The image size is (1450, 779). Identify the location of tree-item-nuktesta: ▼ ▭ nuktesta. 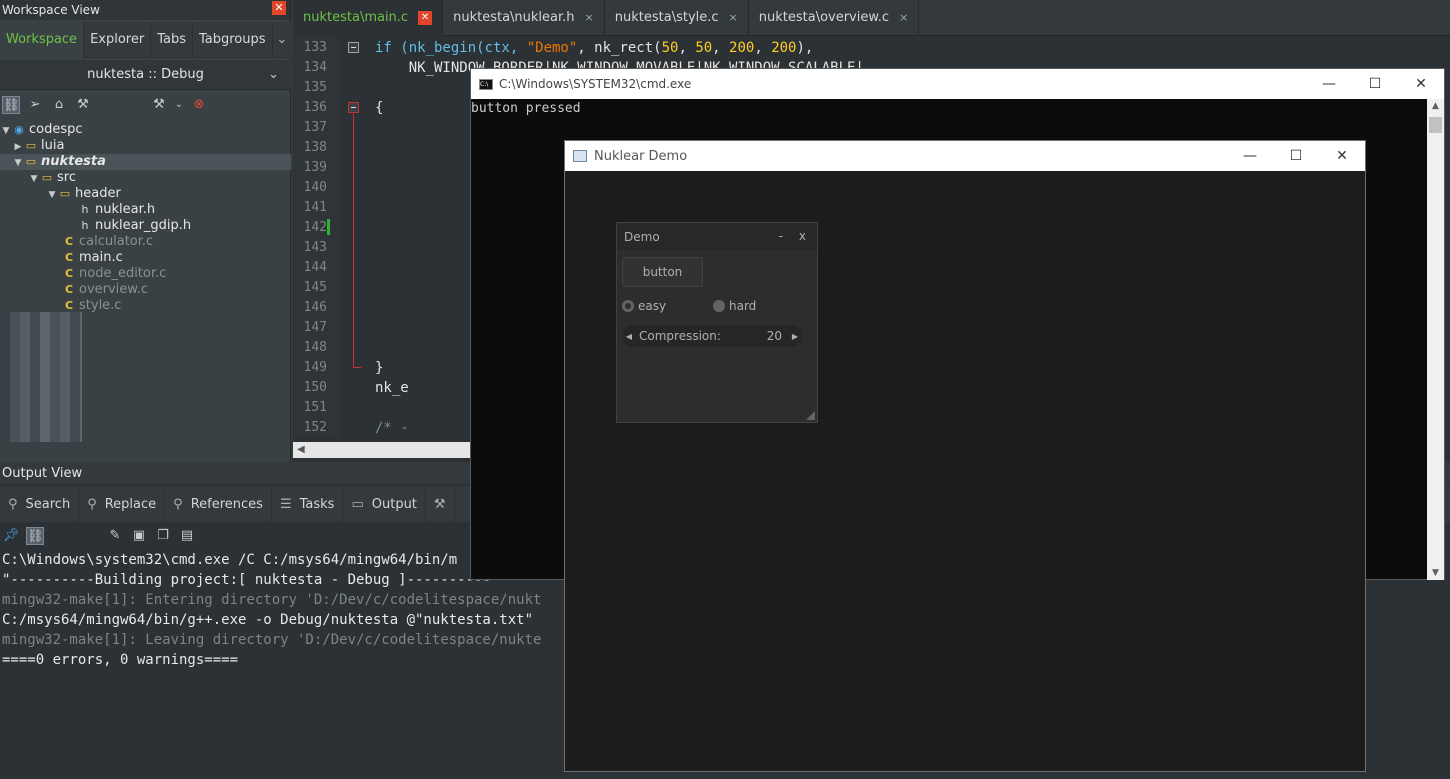
(145, 162).